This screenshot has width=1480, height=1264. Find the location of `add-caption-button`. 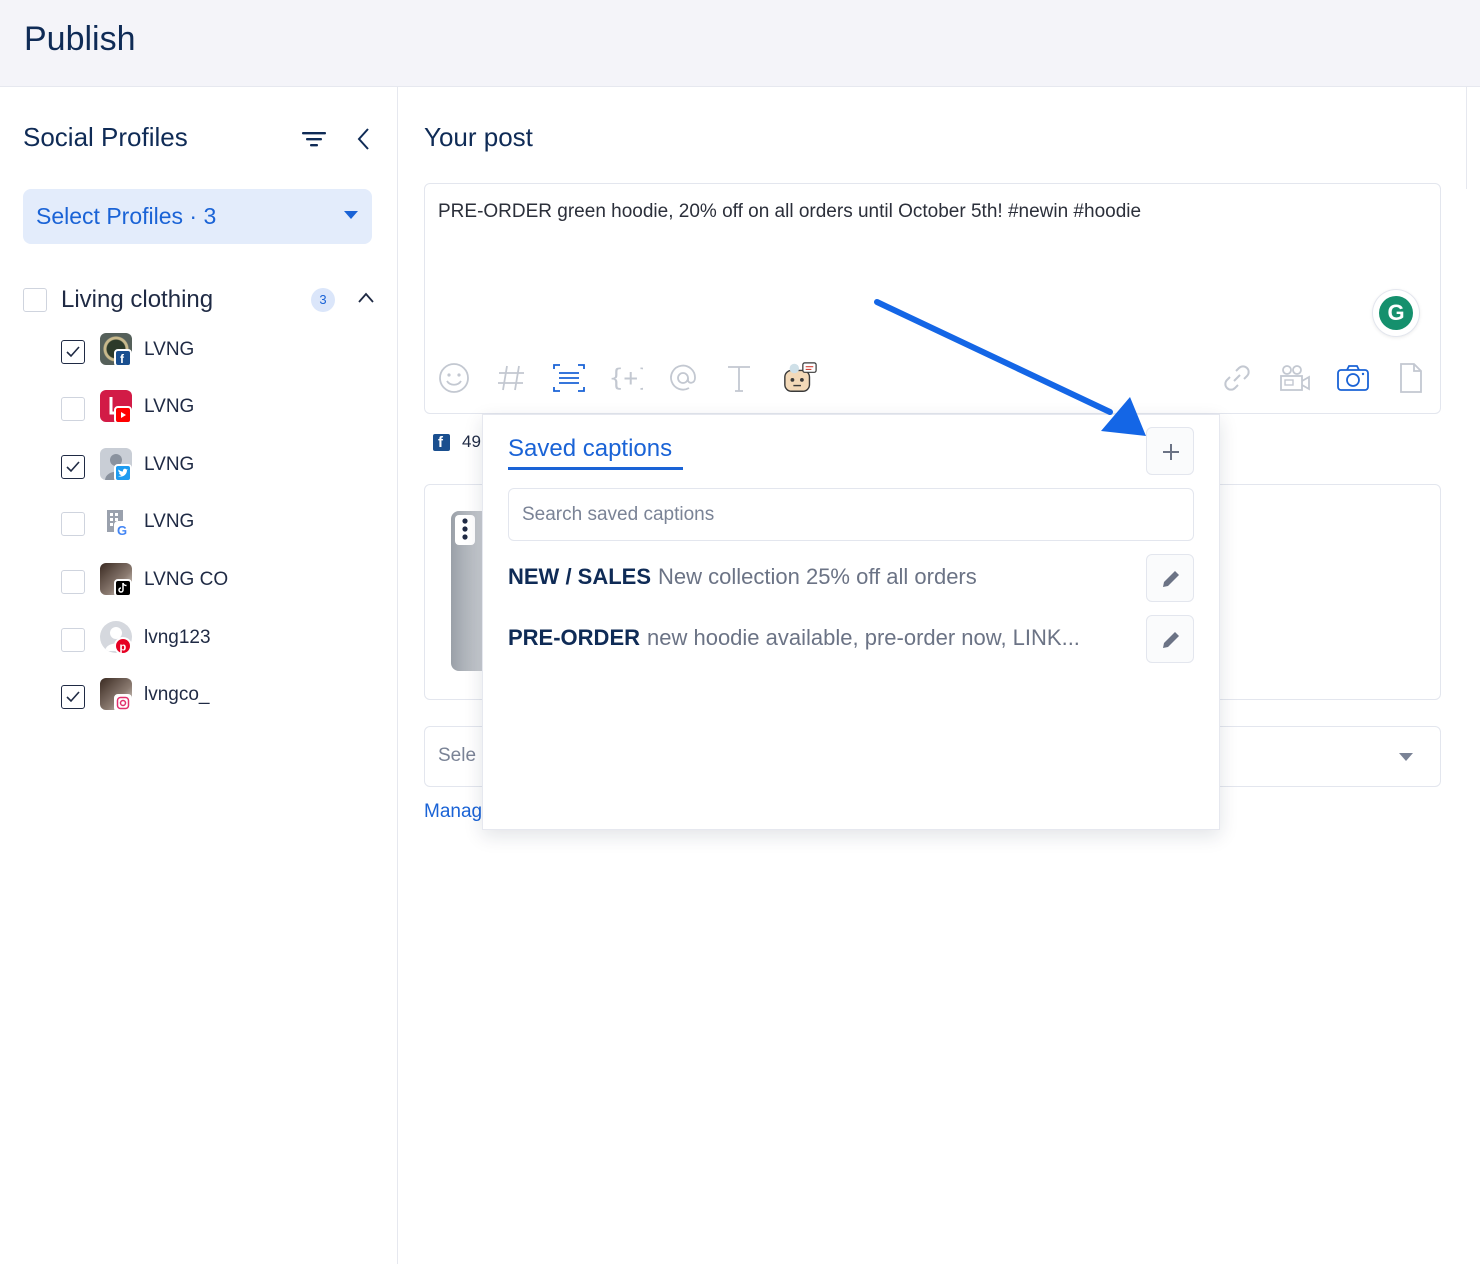

add-caption-button is located at coordinates (1170, 451).